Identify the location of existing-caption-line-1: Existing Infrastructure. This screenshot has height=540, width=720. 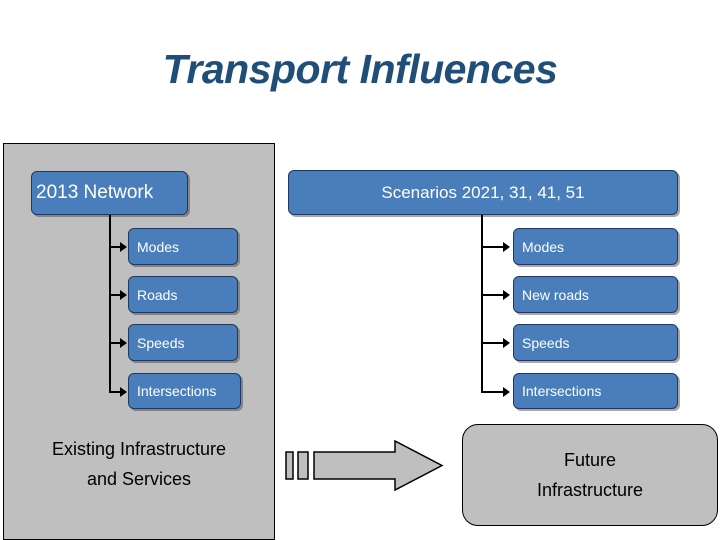
(139, 449).